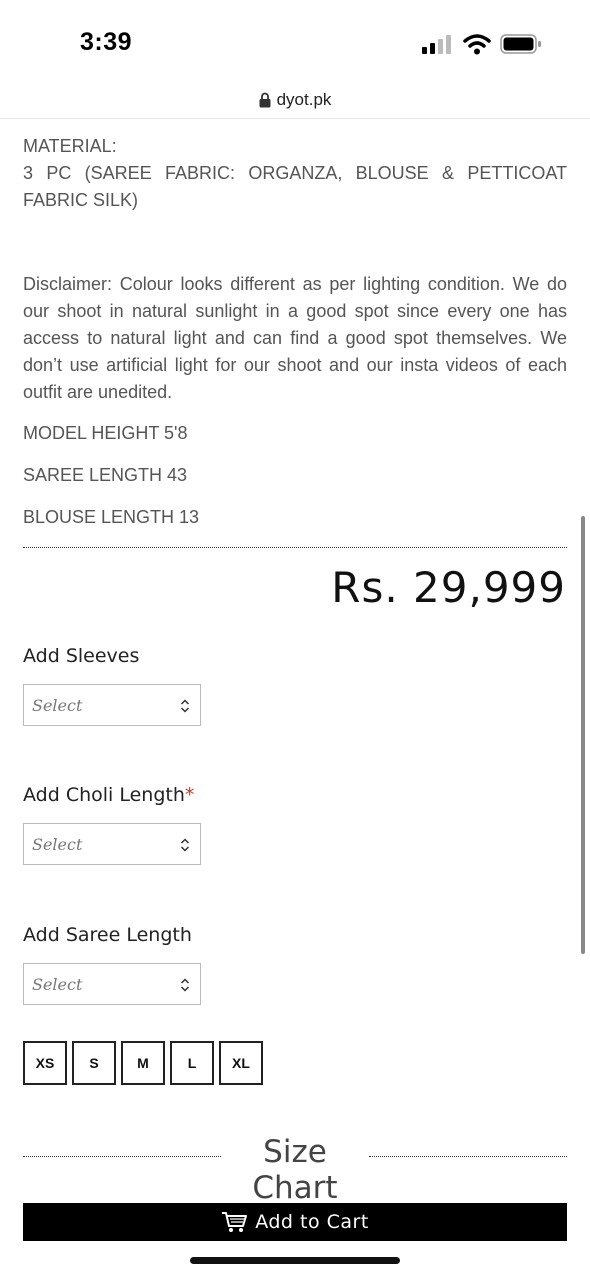 The image size is (590, 1278). Describe the element at coordinates (304, 99) in the screenshot. I see `url-text: dyot.pk` at that location.